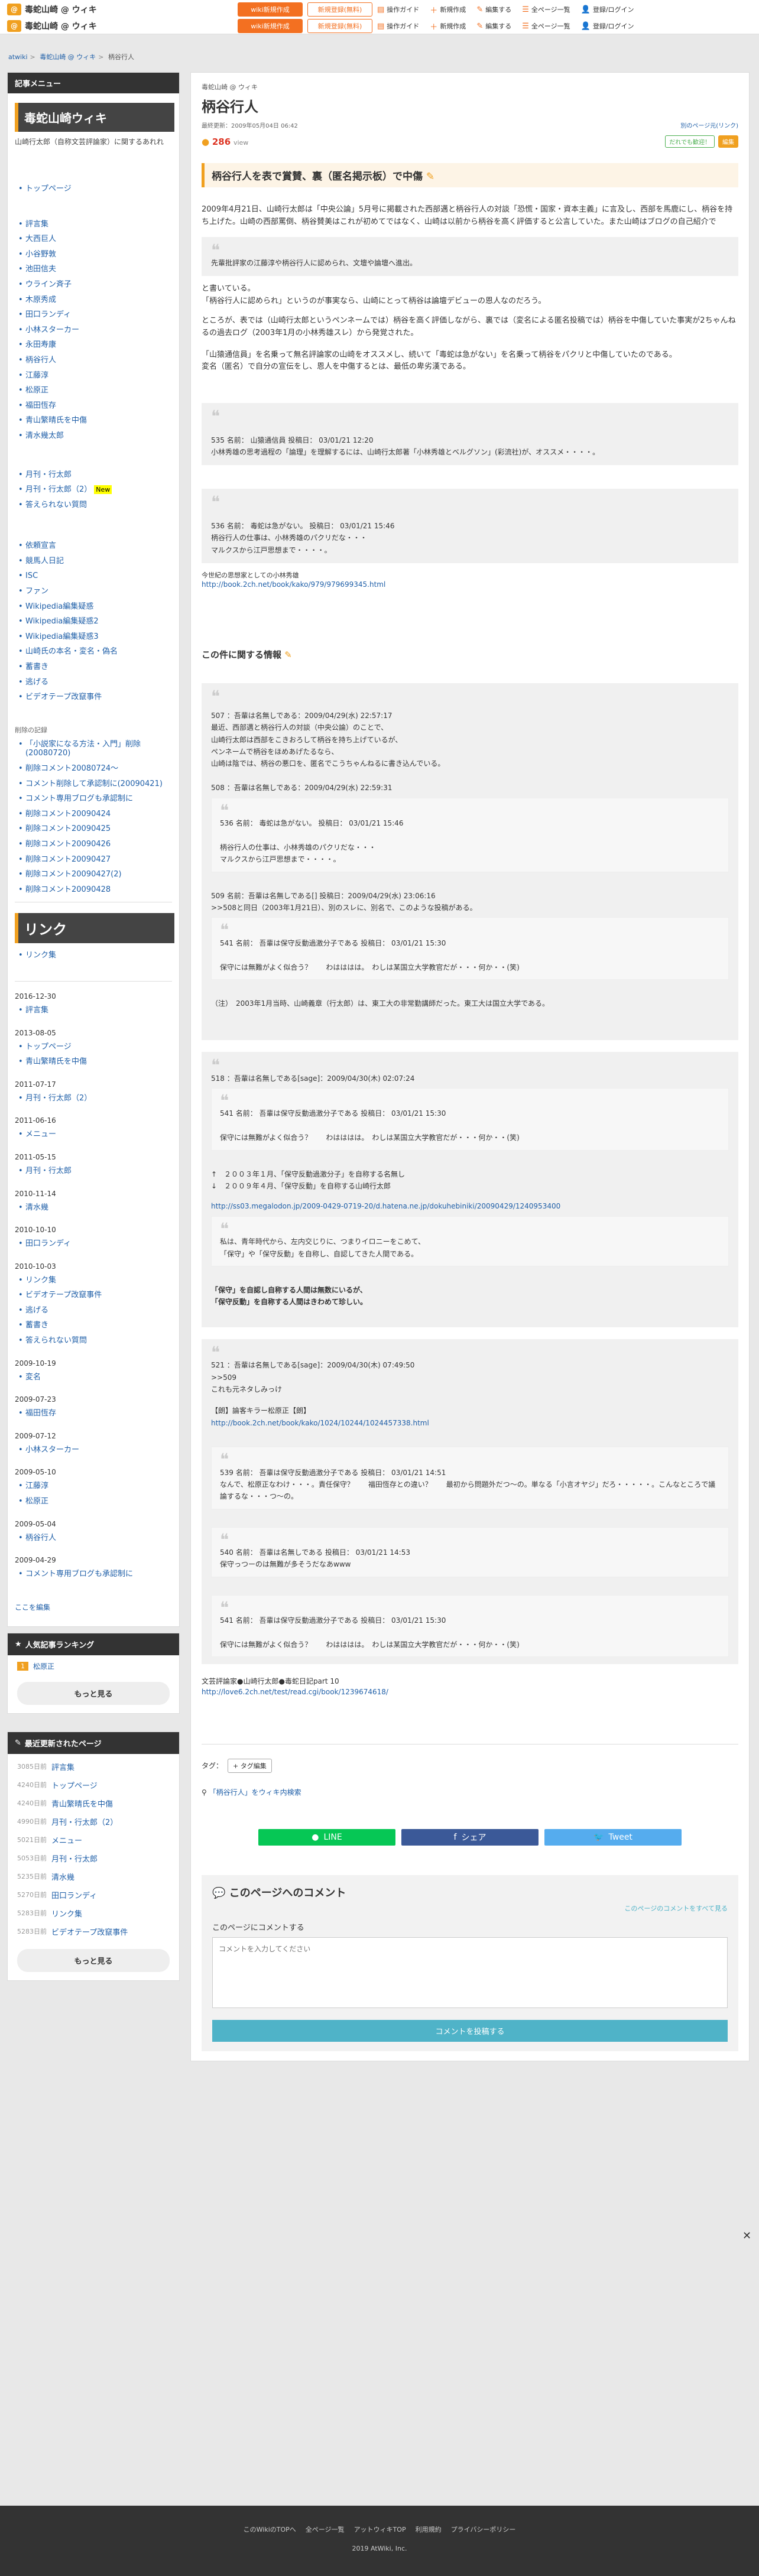  What do you see at coordinates (66, 9) in the screenshot?
I see `site-logo: @ 毒蛇山崎 @ ウィキ` at bounding box center [66, 9].